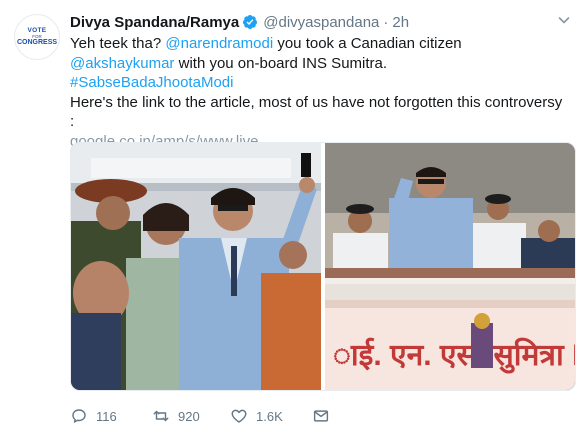  What do you see at coordinates (281, 63) in the screenshot?
I see `tweet-text-post: with you on-board INS Sumitra.` at bounding box center [281, 63].